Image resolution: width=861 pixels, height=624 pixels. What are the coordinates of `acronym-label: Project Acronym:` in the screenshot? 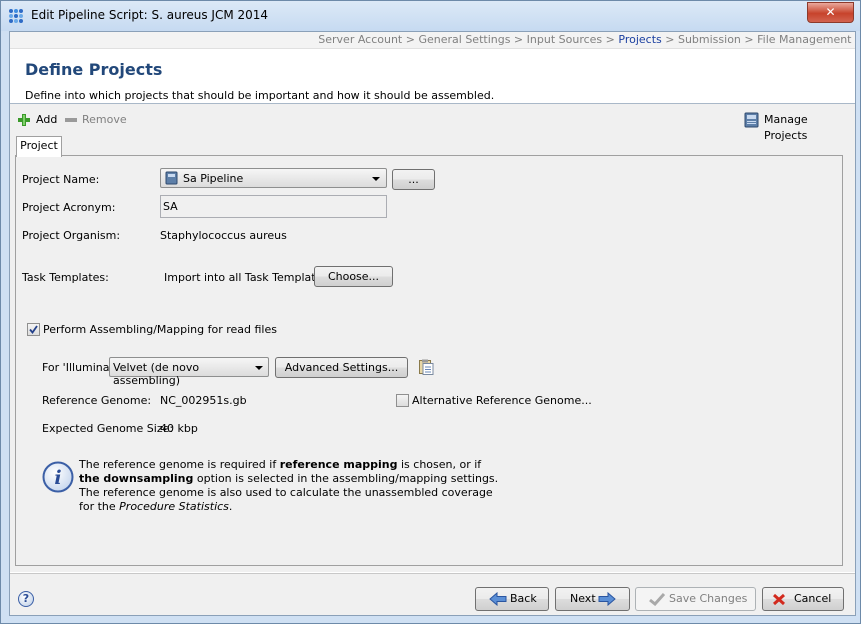 It's located at (69, 207).